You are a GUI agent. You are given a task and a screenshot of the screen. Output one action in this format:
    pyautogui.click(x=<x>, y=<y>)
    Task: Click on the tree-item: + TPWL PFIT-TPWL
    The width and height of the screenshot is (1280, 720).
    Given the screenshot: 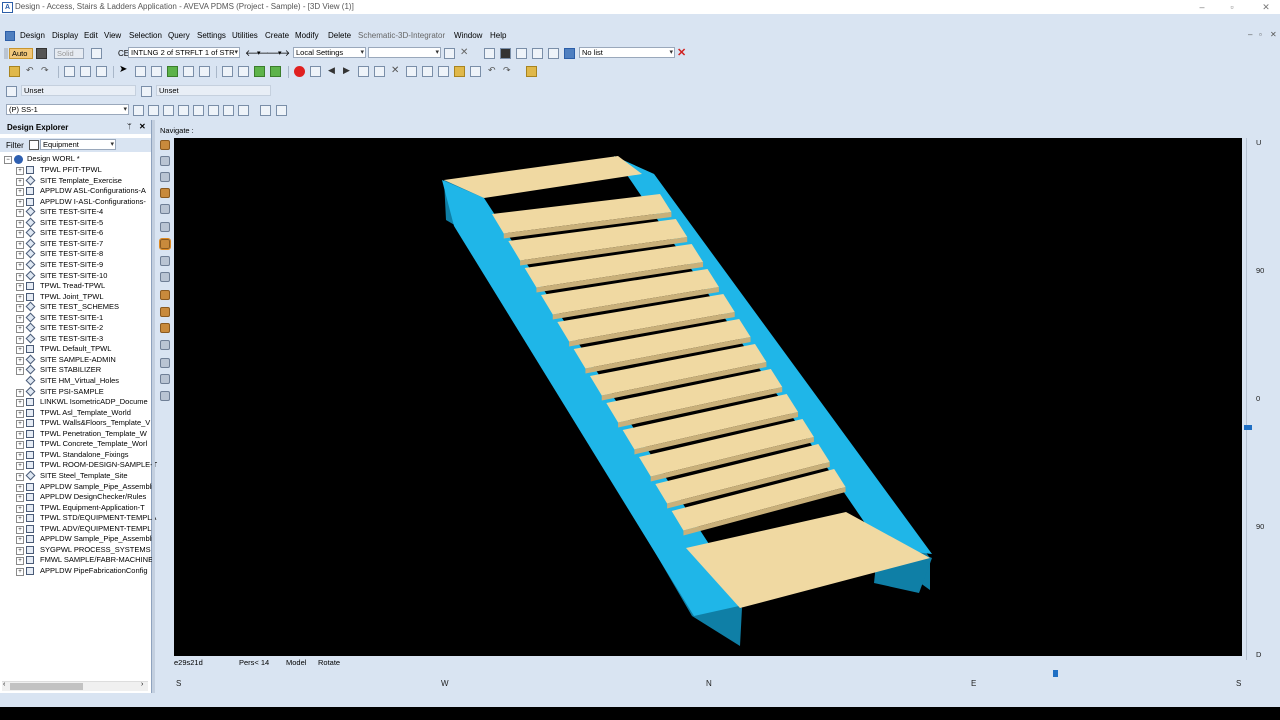 What is the action you would take?
    pyautogui.click(x=75, y=170)
    